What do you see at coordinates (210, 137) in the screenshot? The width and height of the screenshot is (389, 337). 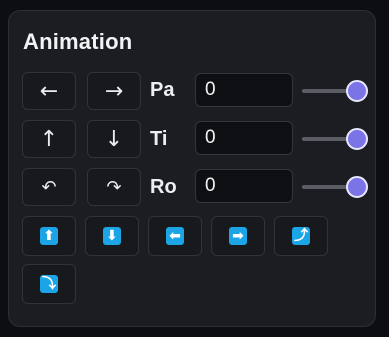 I see `tilt-value: 0` at bounding box center [210, 137].